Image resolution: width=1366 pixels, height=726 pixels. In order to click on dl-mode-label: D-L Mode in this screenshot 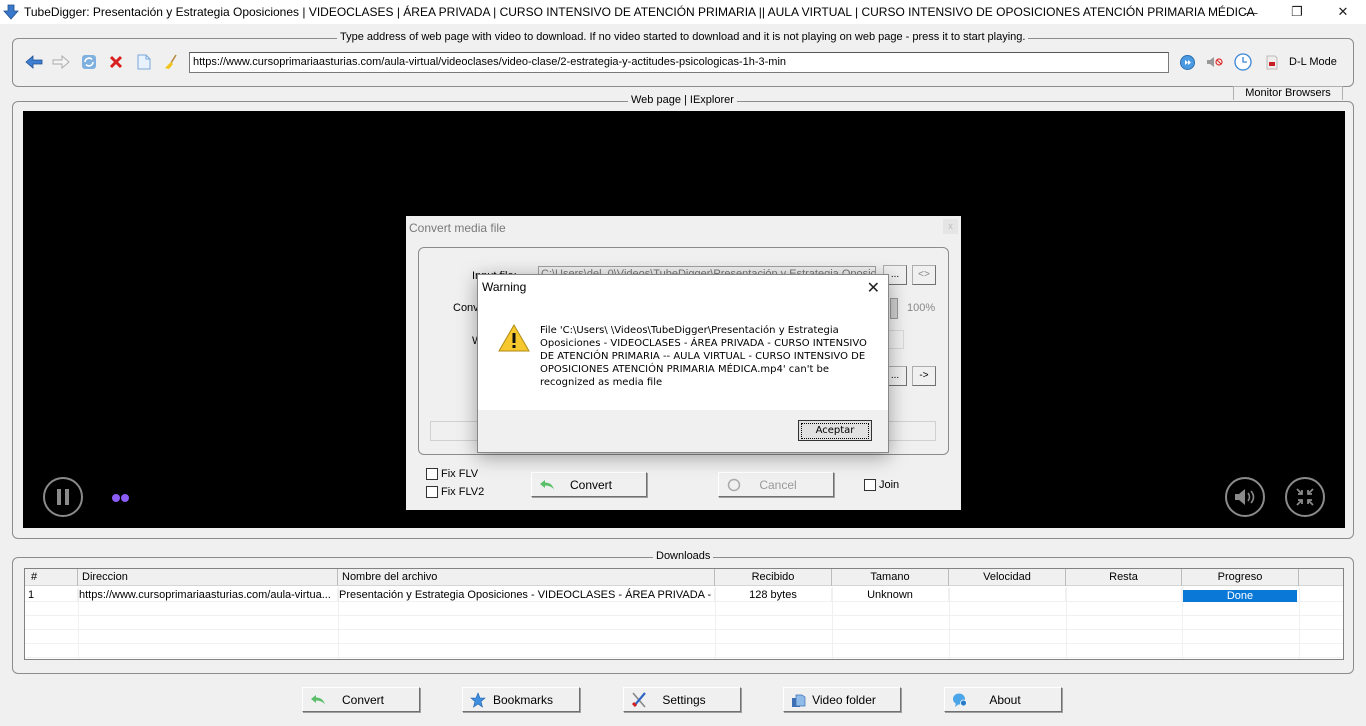, I will do `click(1313, 62)`.